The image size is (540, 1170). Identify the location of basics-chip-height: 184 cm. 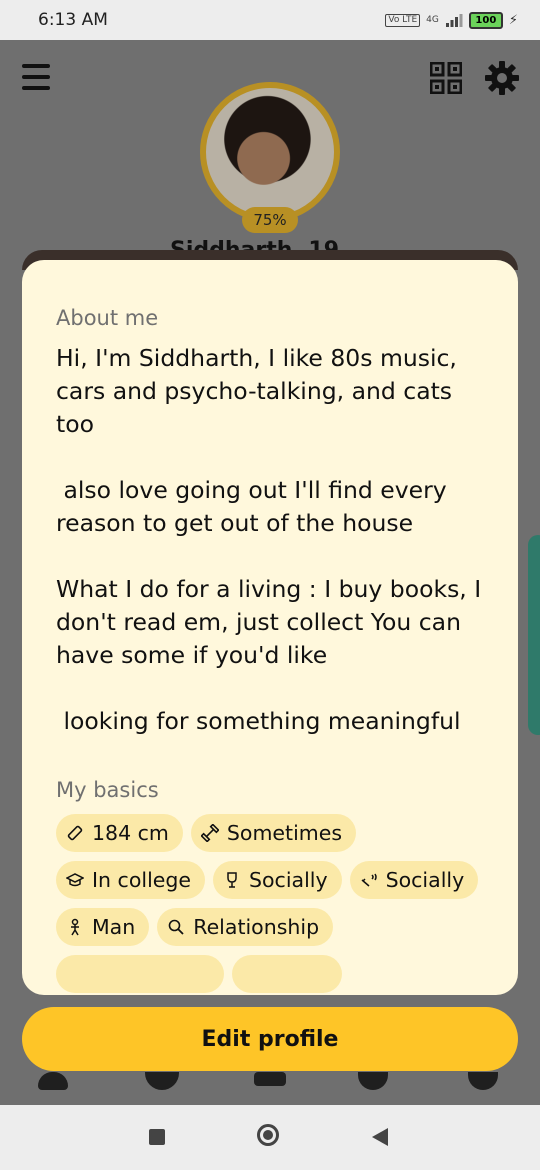
(119, 833).